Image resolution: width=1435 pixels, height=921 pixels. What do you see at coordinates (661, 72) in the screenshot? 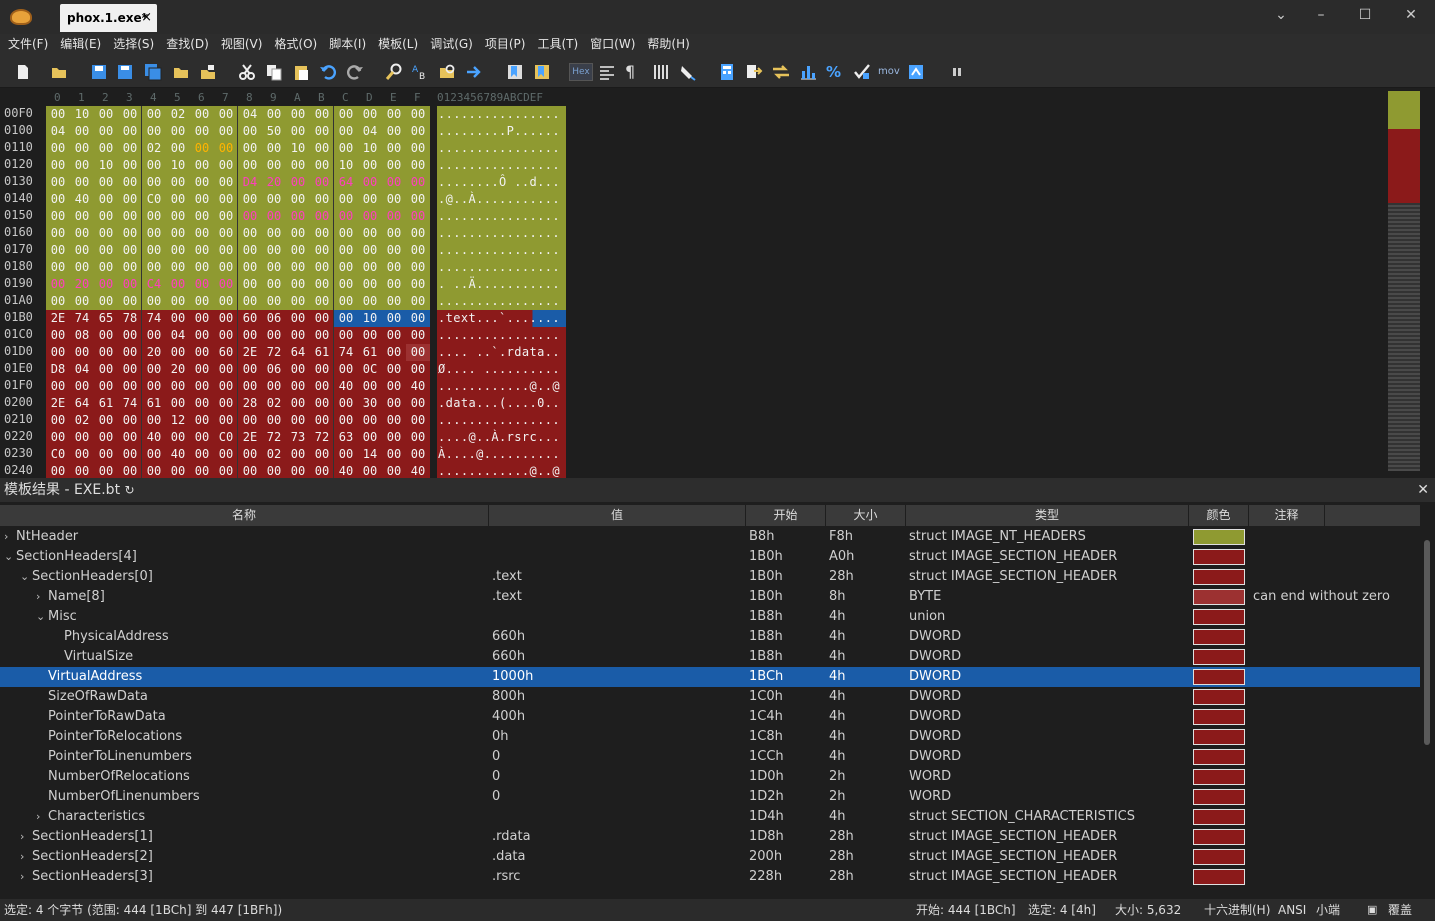
I see `columns-icon` at bounding box center [661, 72].